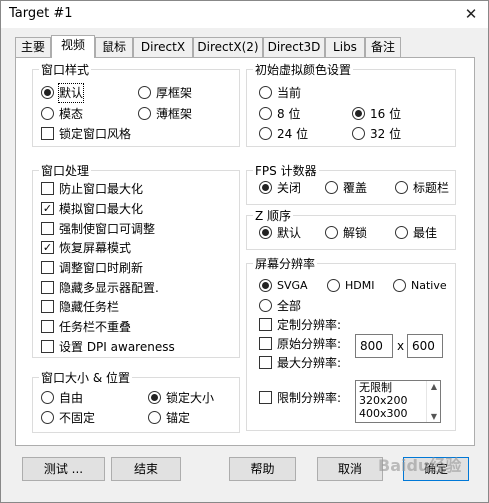 The width and height of the screenshot is (489, 503). Describe the element at coordinates (351, 183) in the screenshot. I see `fps-counter-group: FPS 计数器 关闭 覆盖 标题栏` at that location.